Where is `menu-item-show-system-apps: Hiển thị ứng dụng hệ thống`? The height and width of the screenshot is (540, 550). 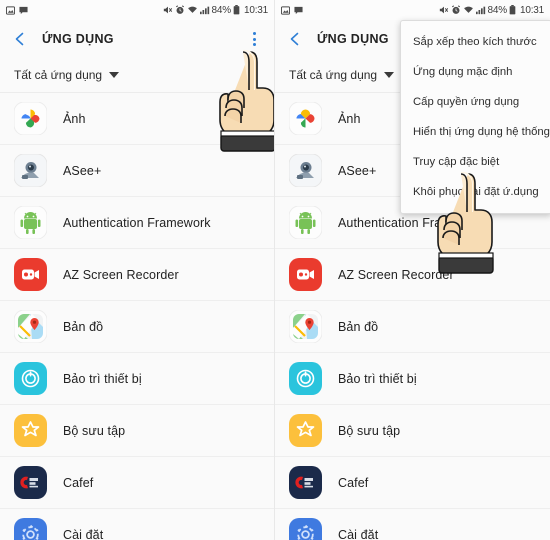 menu-item-show-system-apps: Hiển thị ứng dụng hệ thống is located at coordinates (475, 132).